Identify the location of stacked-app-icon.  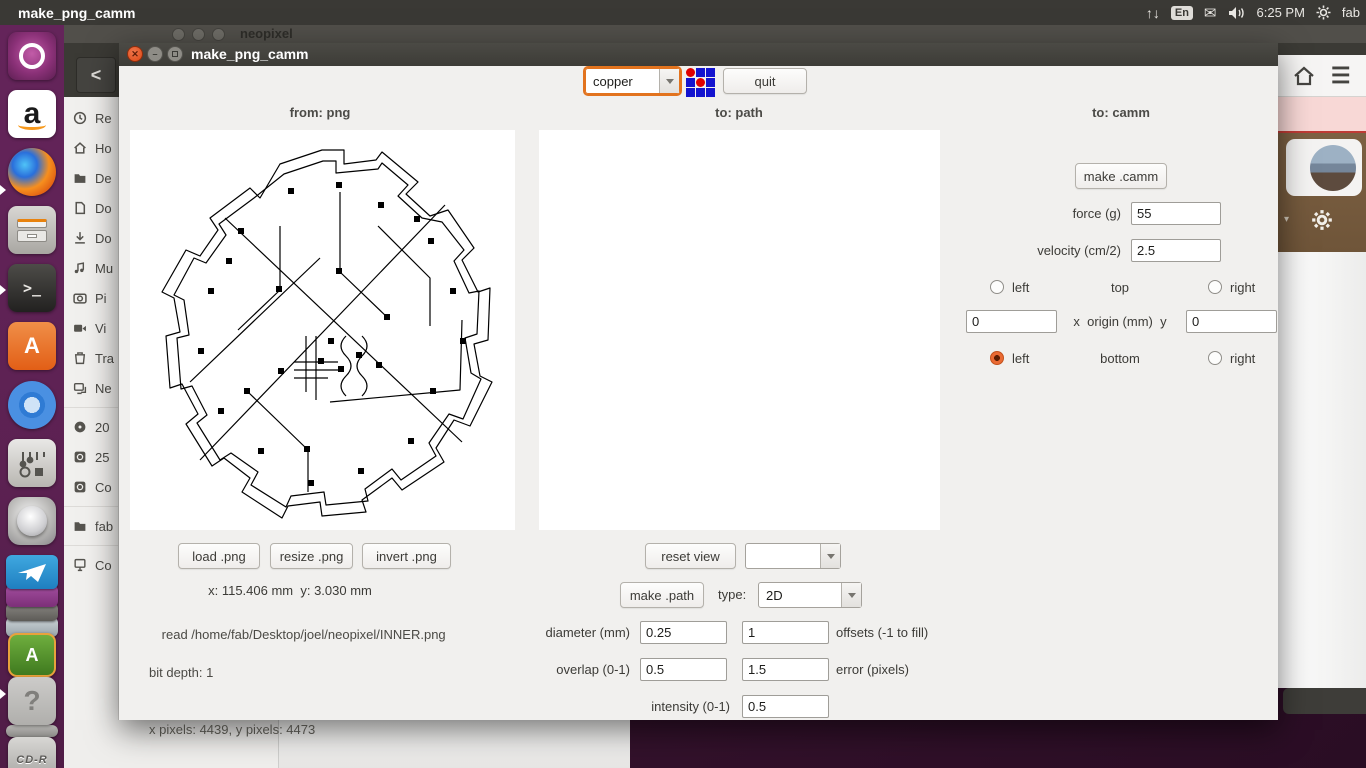
(32, 731).